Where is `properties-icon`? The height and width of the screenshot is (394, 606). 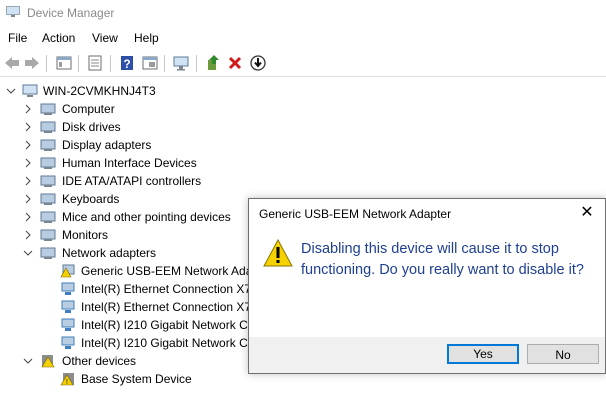 properties-icon is located at coordinates (95, 63).